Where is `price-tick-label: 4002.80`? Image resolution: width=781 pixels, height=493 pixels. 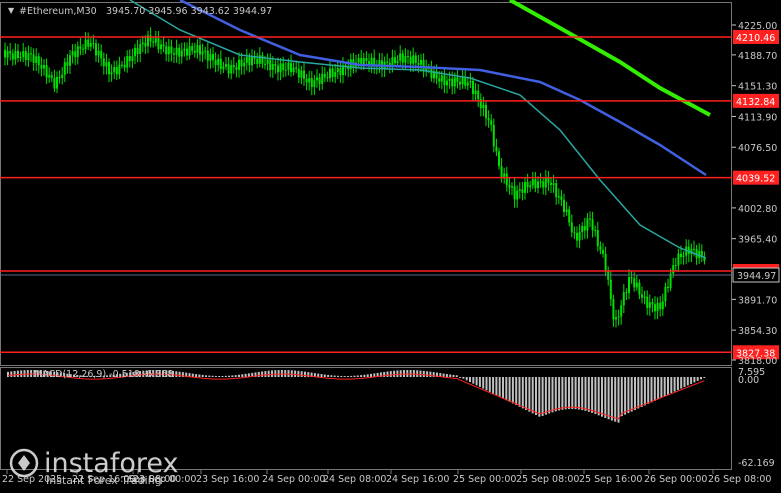 price-tick-label: 4002.80 is located at coordinates (757, 209).